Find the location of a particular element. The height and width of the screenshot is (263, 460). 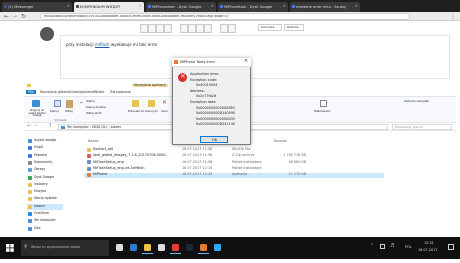

ribbon-tab: Zarządzanie is located at coordinates (120, 92).